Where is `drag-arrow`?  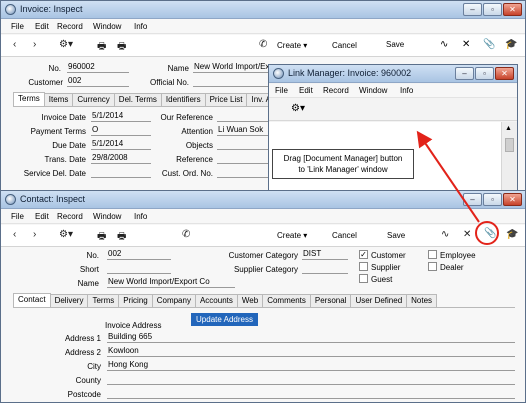 drag-arrow is located at coordinates (448, 176).